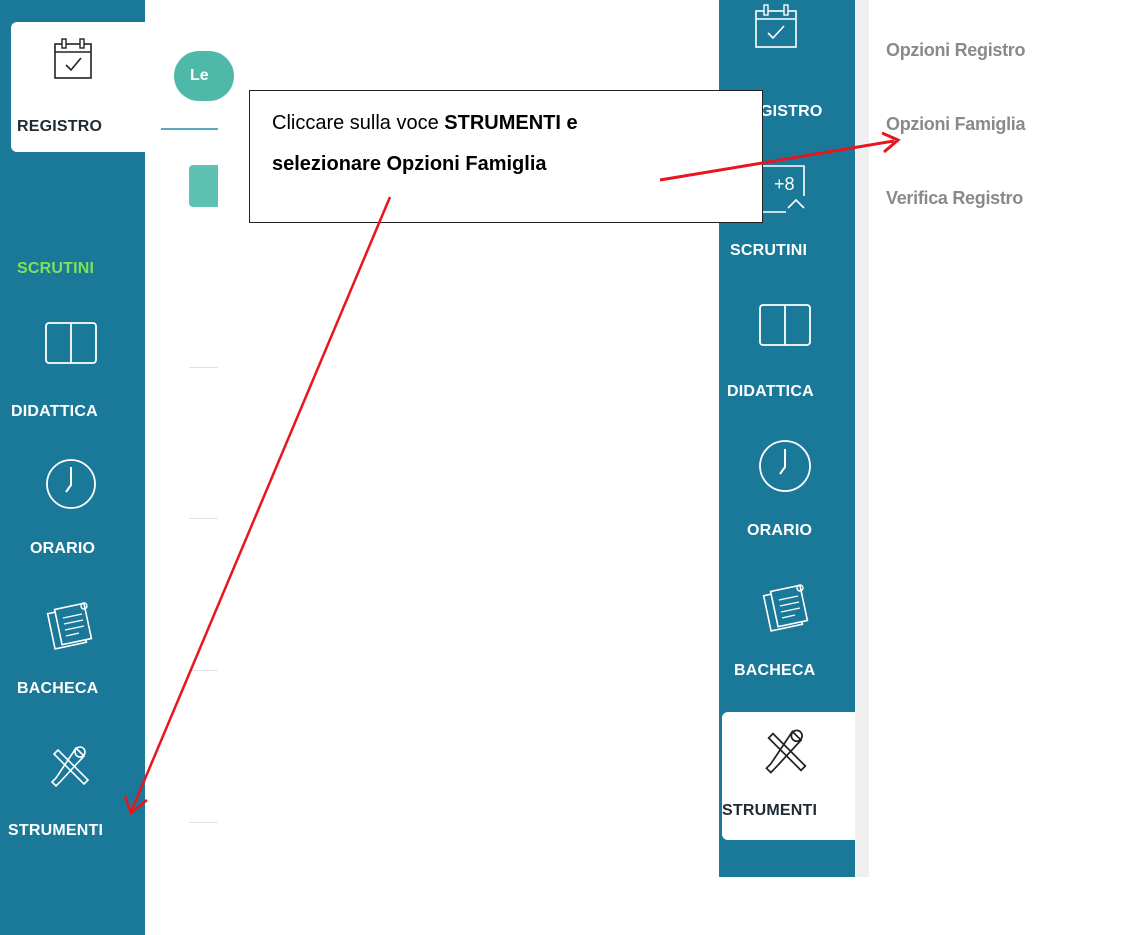 Image resolution: width=1127 pixels, height=935 pixels. What do you see at coordinates (60, 126) in the screenshot?
I see `nav-label-registro: REGISTRO` at bounding box center [60, 126].